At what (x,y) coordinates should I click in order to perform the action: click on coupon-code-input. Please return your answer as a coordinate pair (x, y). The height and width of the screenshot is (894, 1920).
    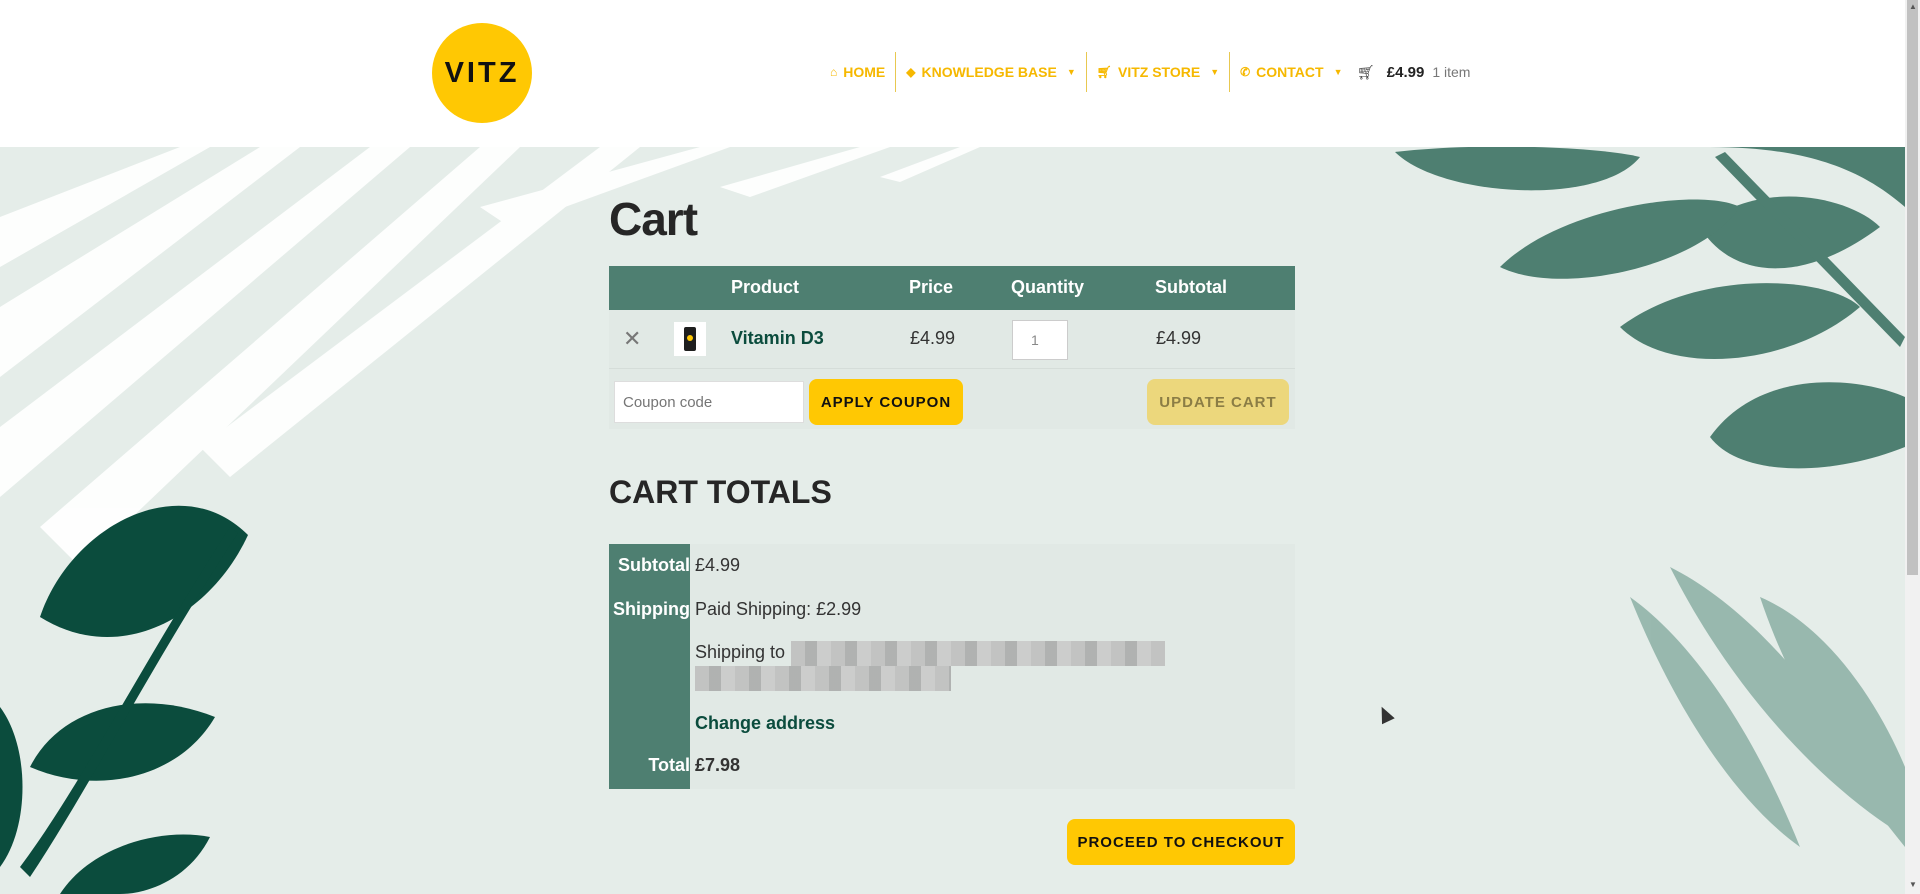
    Looking at the image, I should click on (709, 402).